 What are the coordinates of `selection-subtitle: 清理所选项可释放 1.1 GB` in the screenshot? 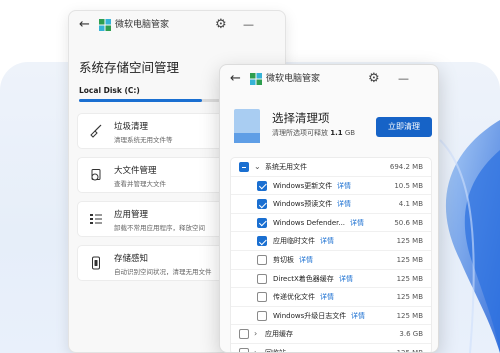 It's located at (313, 133).